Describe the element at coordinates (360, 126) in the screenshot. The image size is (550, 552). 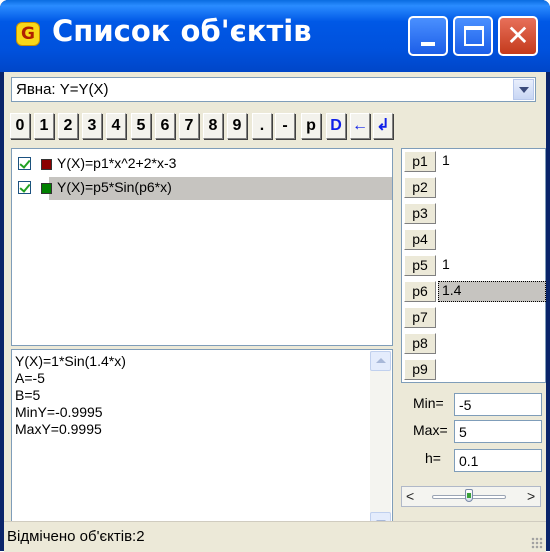
I see `key-button: ←` at that location.